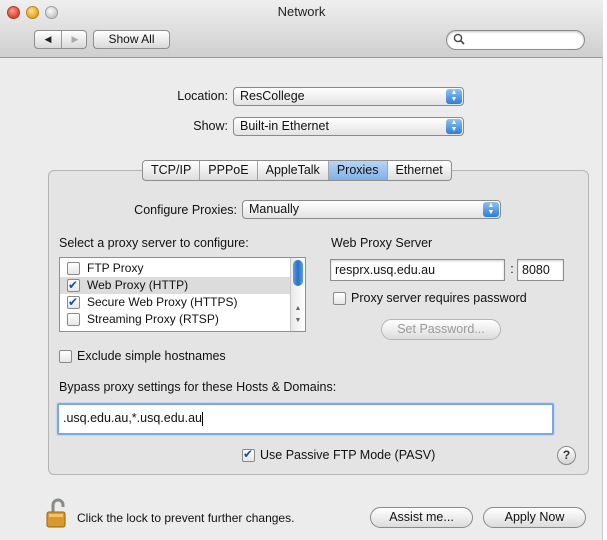 Image resolution: width=607 pixels, height=540 pixels. I want to click on tab-ethernet: Ethernet, so click(419, 170).